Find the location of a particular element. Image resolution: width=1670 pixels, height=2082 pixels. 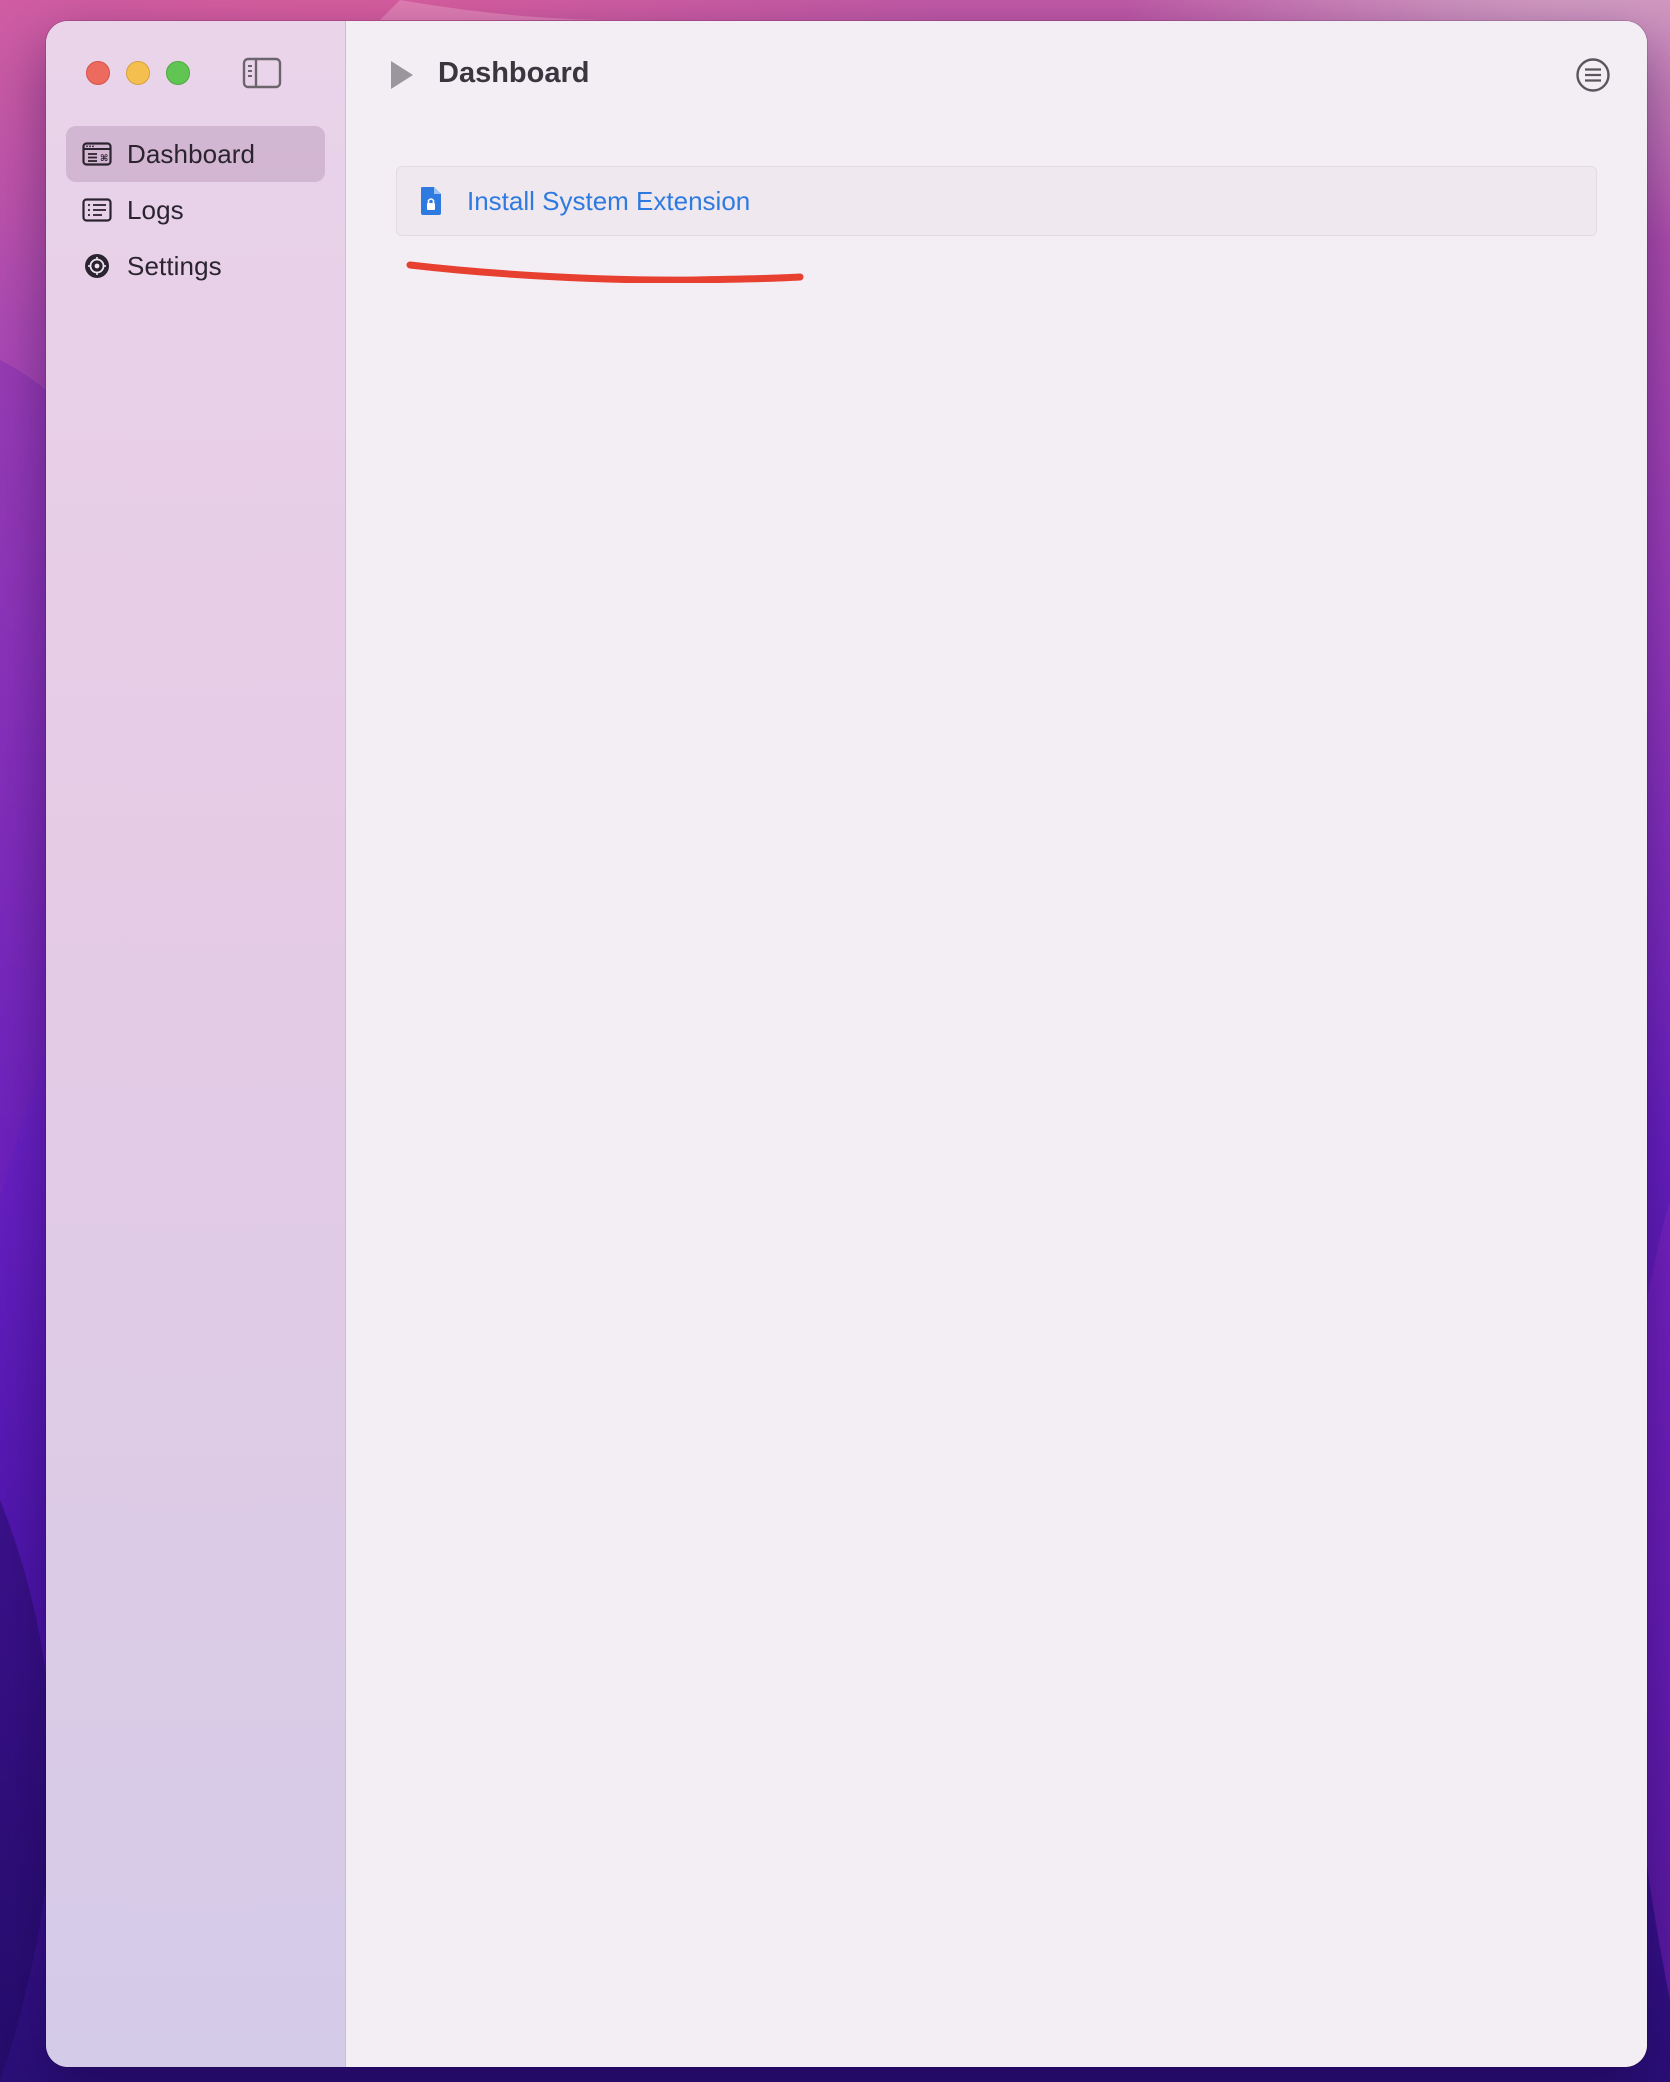

toolbar: Dashboard is located at coordinates (996, 73).